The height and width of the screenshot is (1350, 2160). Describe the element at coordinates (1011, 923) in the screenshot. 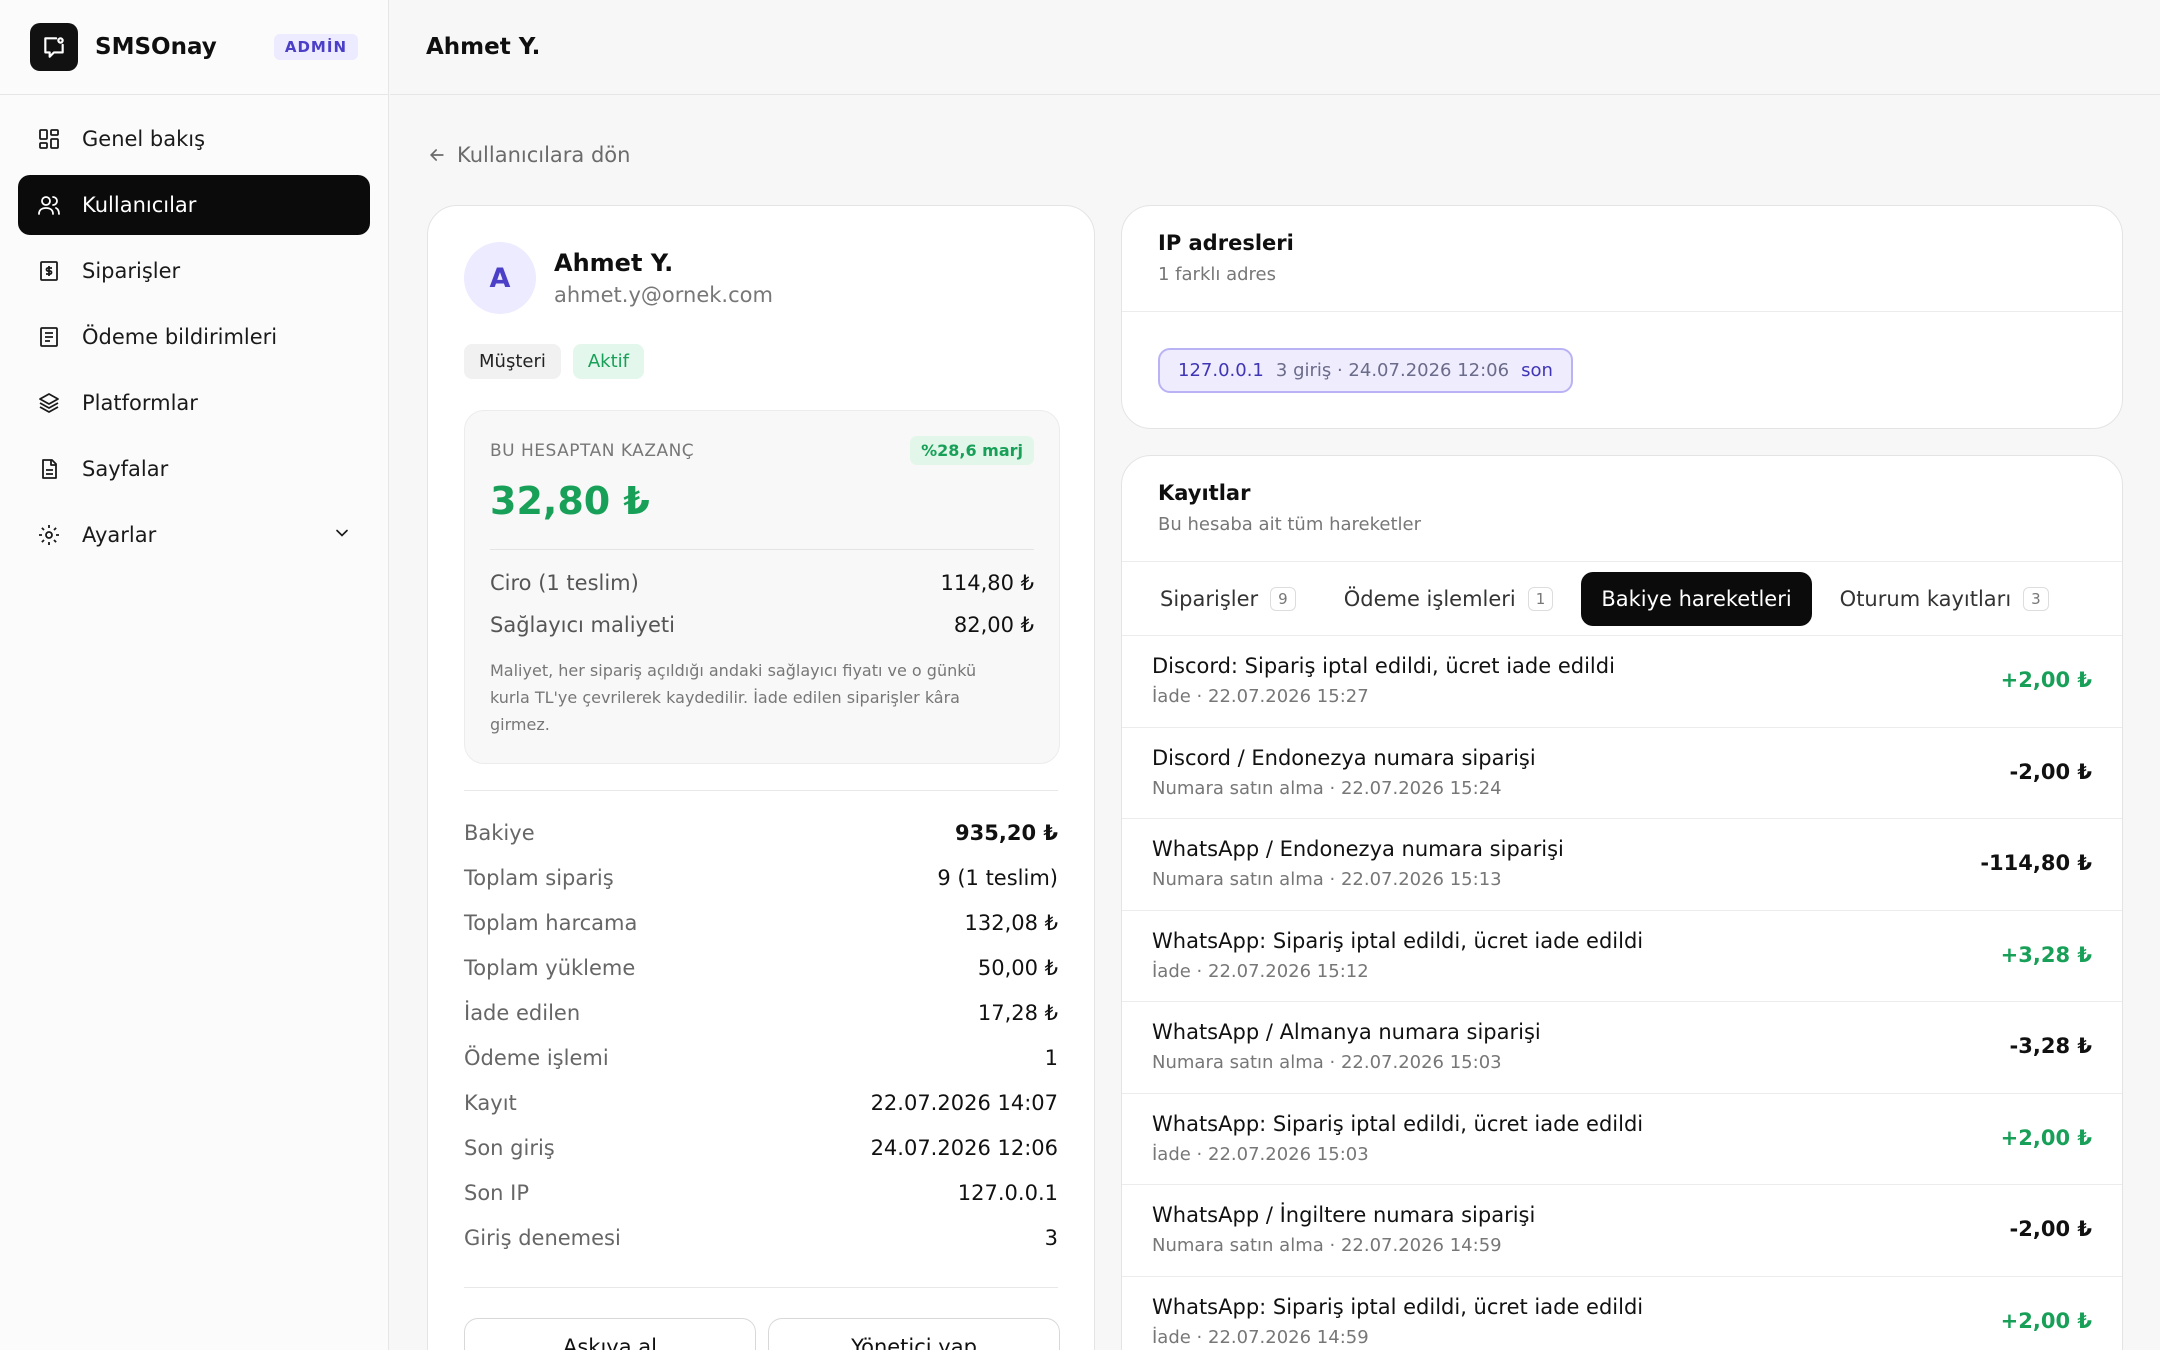

I see `stat-value: 132,08 ₺` at that location.